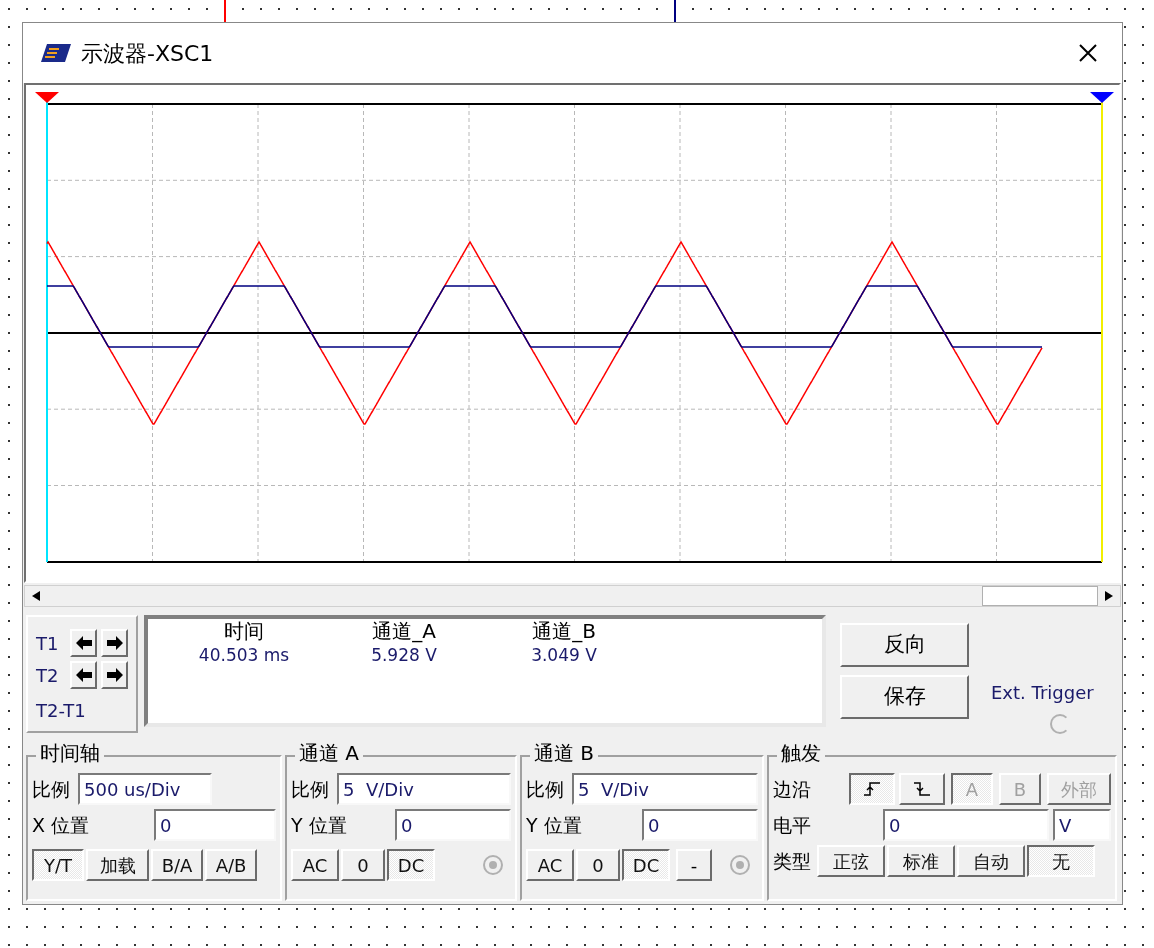 The image size is (1154, 948). I want to click on cursor-label: T2, so click(48, 675).